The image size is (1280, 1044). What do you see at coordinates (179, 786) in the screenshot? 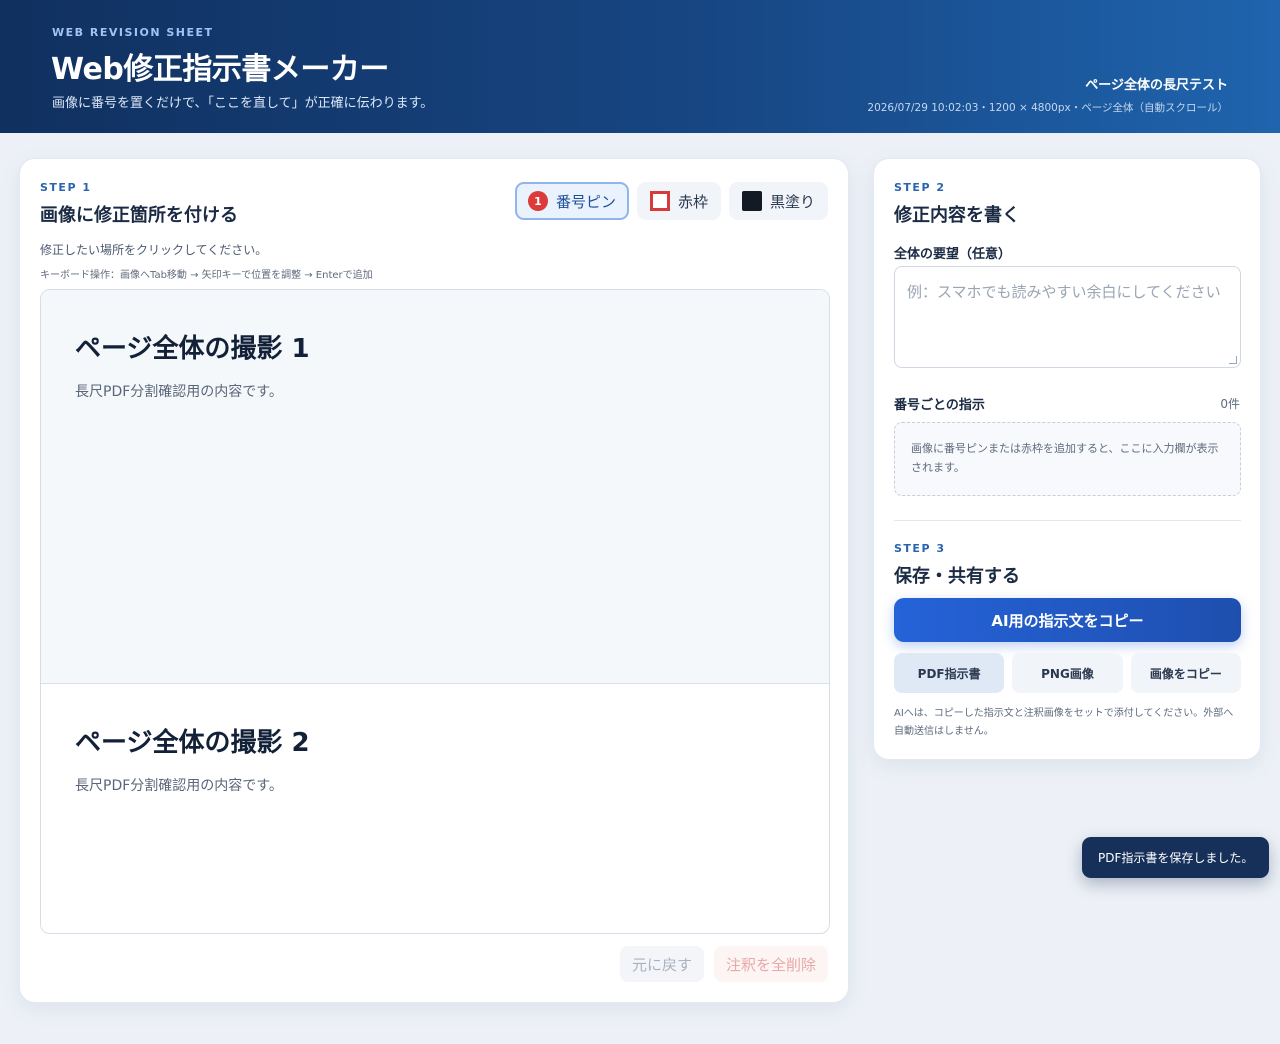
I see `shot-2-text: 長尺PDF分割確認用の内容です。` at bounding box center [179, 786].